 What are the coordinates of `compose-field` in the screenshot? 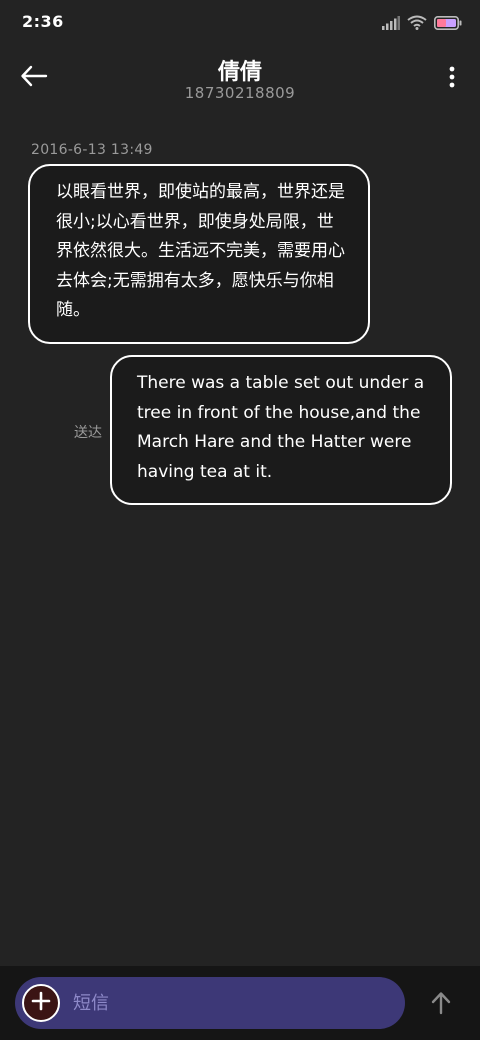 It's located at (210, 1003).